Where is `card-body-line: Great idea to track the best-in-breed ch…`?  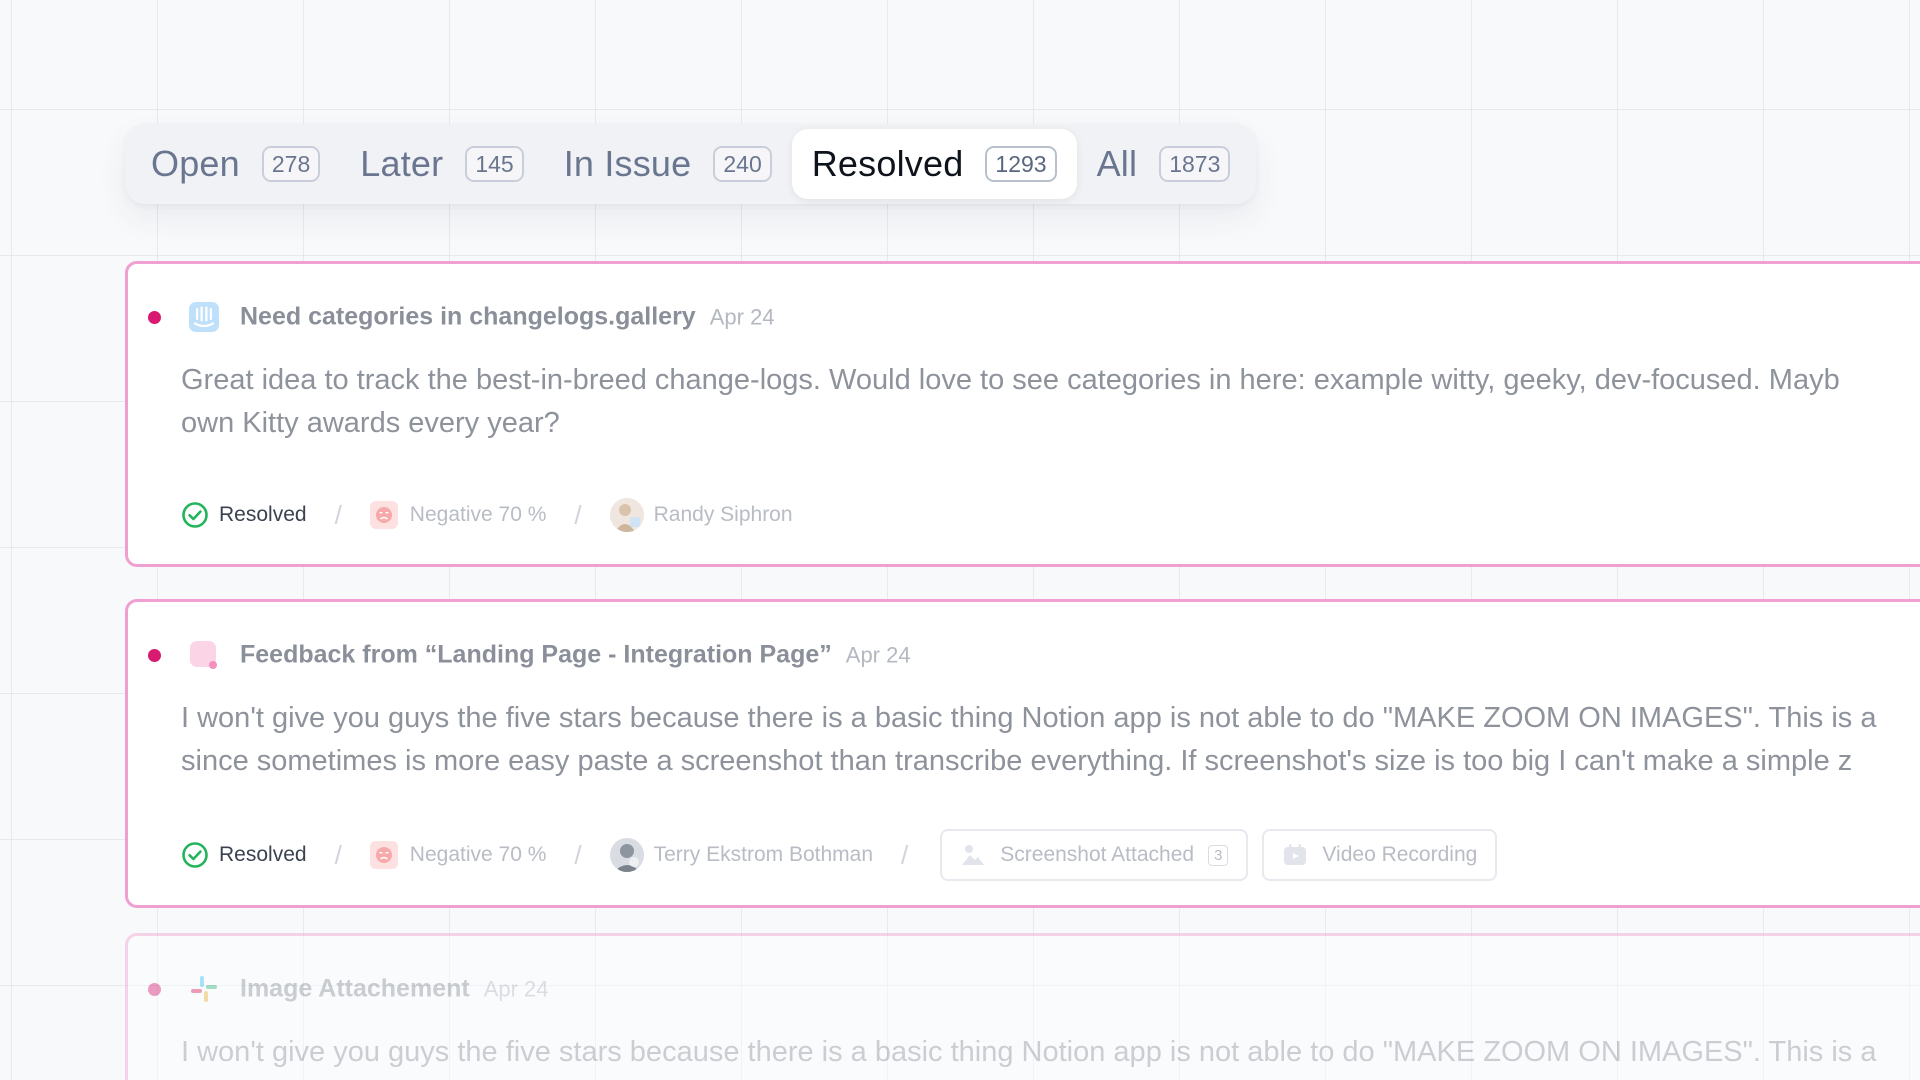
card-body-line: Great idea to track the best-in-breed ch… is located at coordinates (1010, 380).